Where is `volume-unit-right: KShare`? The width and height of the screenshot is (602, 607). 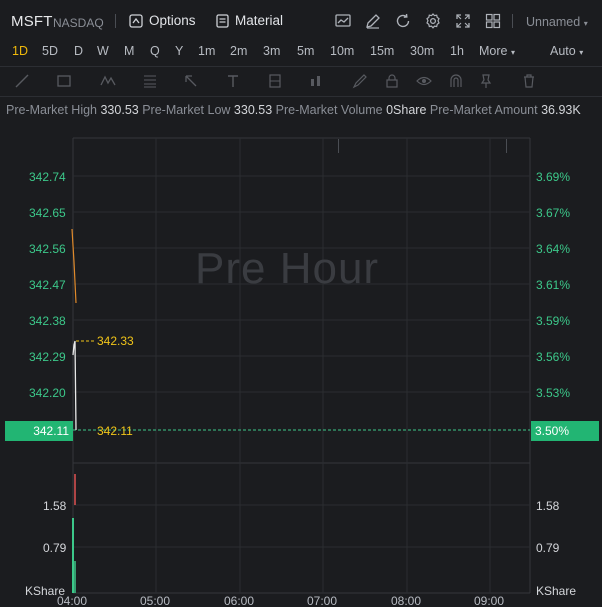 volume-unit-right: KShare is located at coordinates (556, 591).